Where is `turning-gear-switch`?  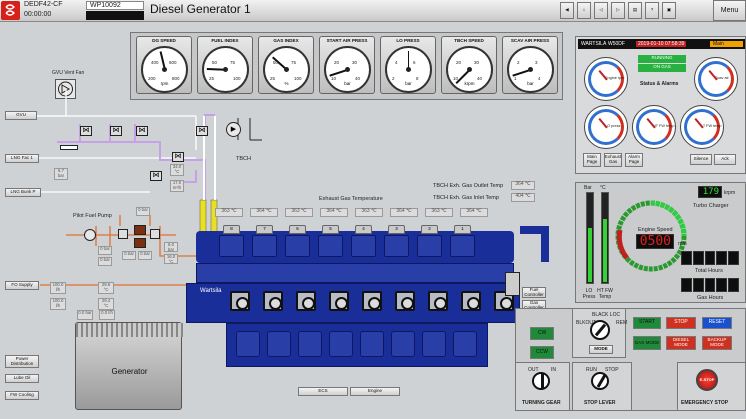
turning-gear-switch is located at coordinates (541, 381).